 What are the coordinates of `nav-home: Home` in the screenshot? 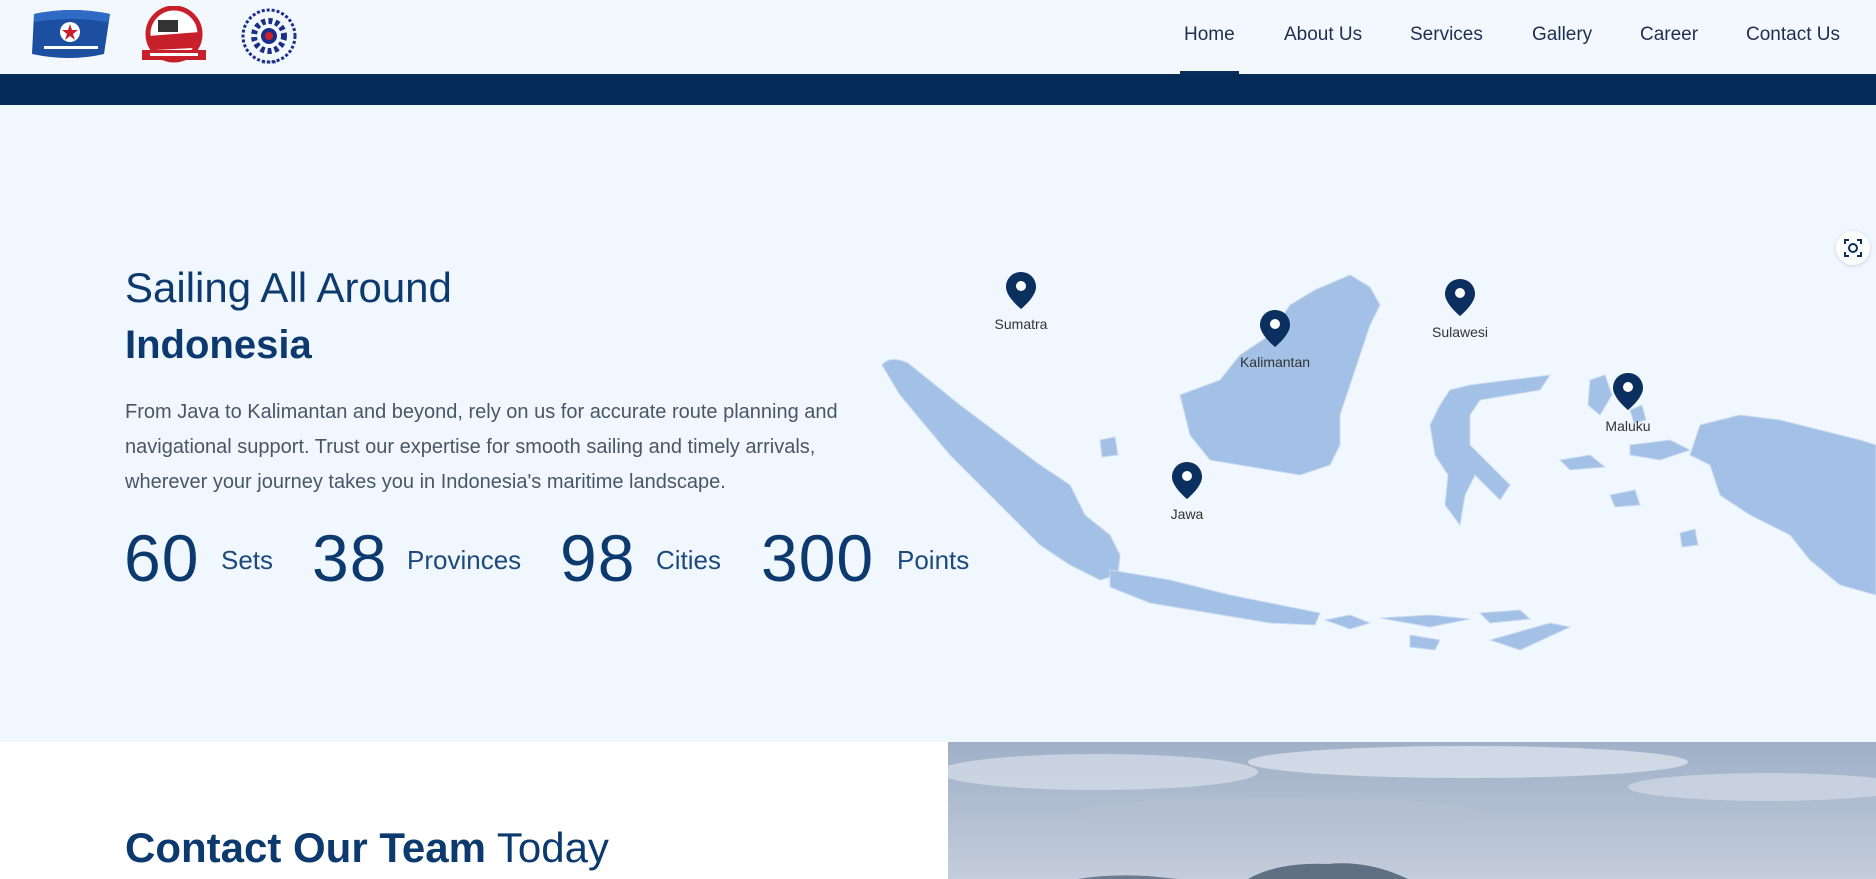 It's located at (1209, 35).